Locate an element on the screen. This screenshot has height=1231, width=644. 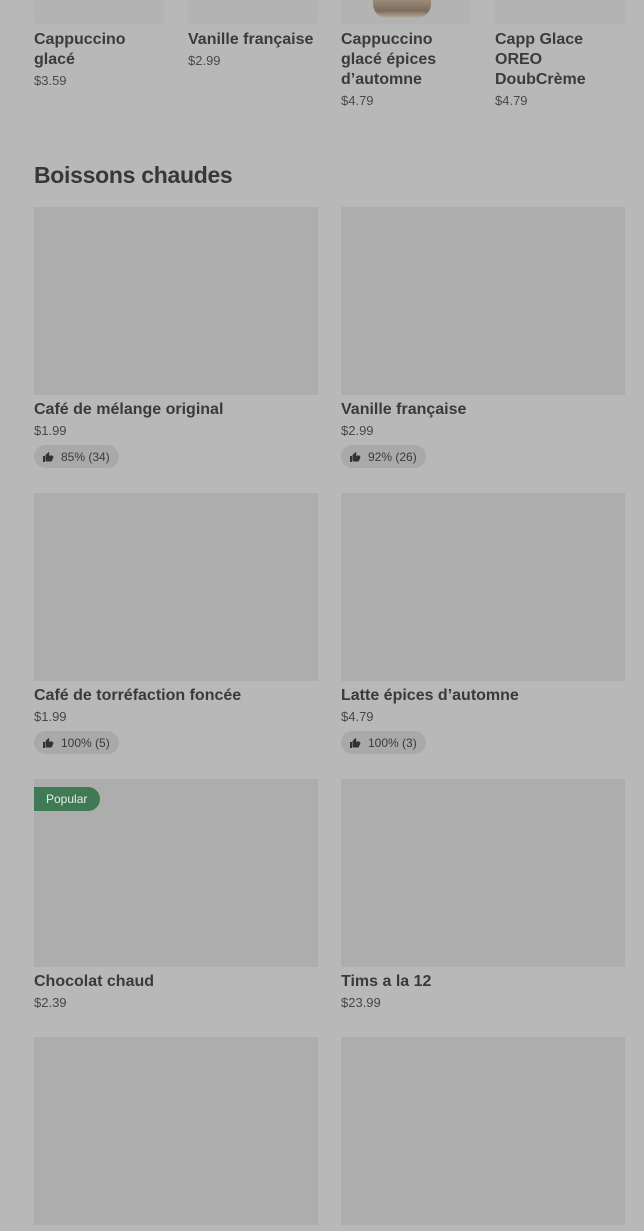
product-name: Cappuccino glacé is located at coordinates (80, 49).